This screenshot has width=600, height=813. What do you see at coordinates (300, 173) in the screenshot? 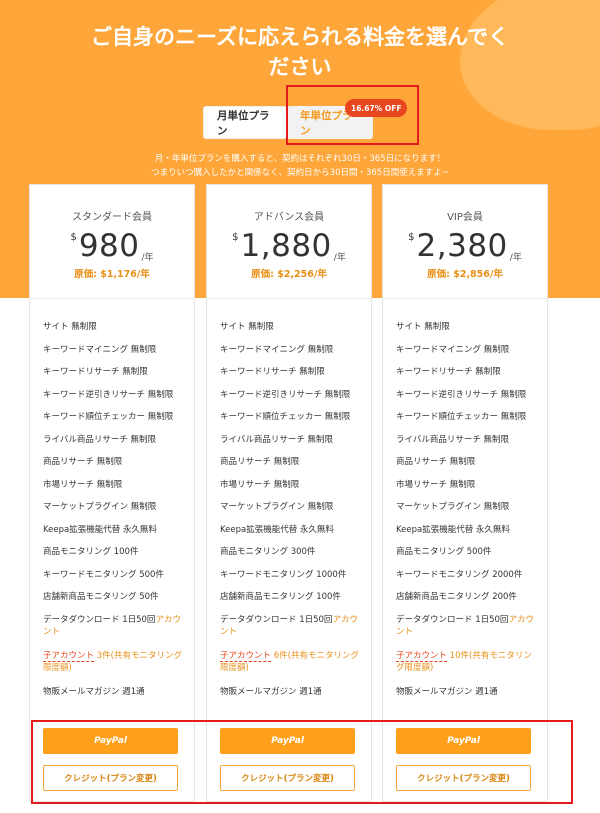
I see `contract-notice-line2: つまりいつ購入したかと関係なく、契約日から30日間・365日間使えますよ~` at bounding box center [300, 173].